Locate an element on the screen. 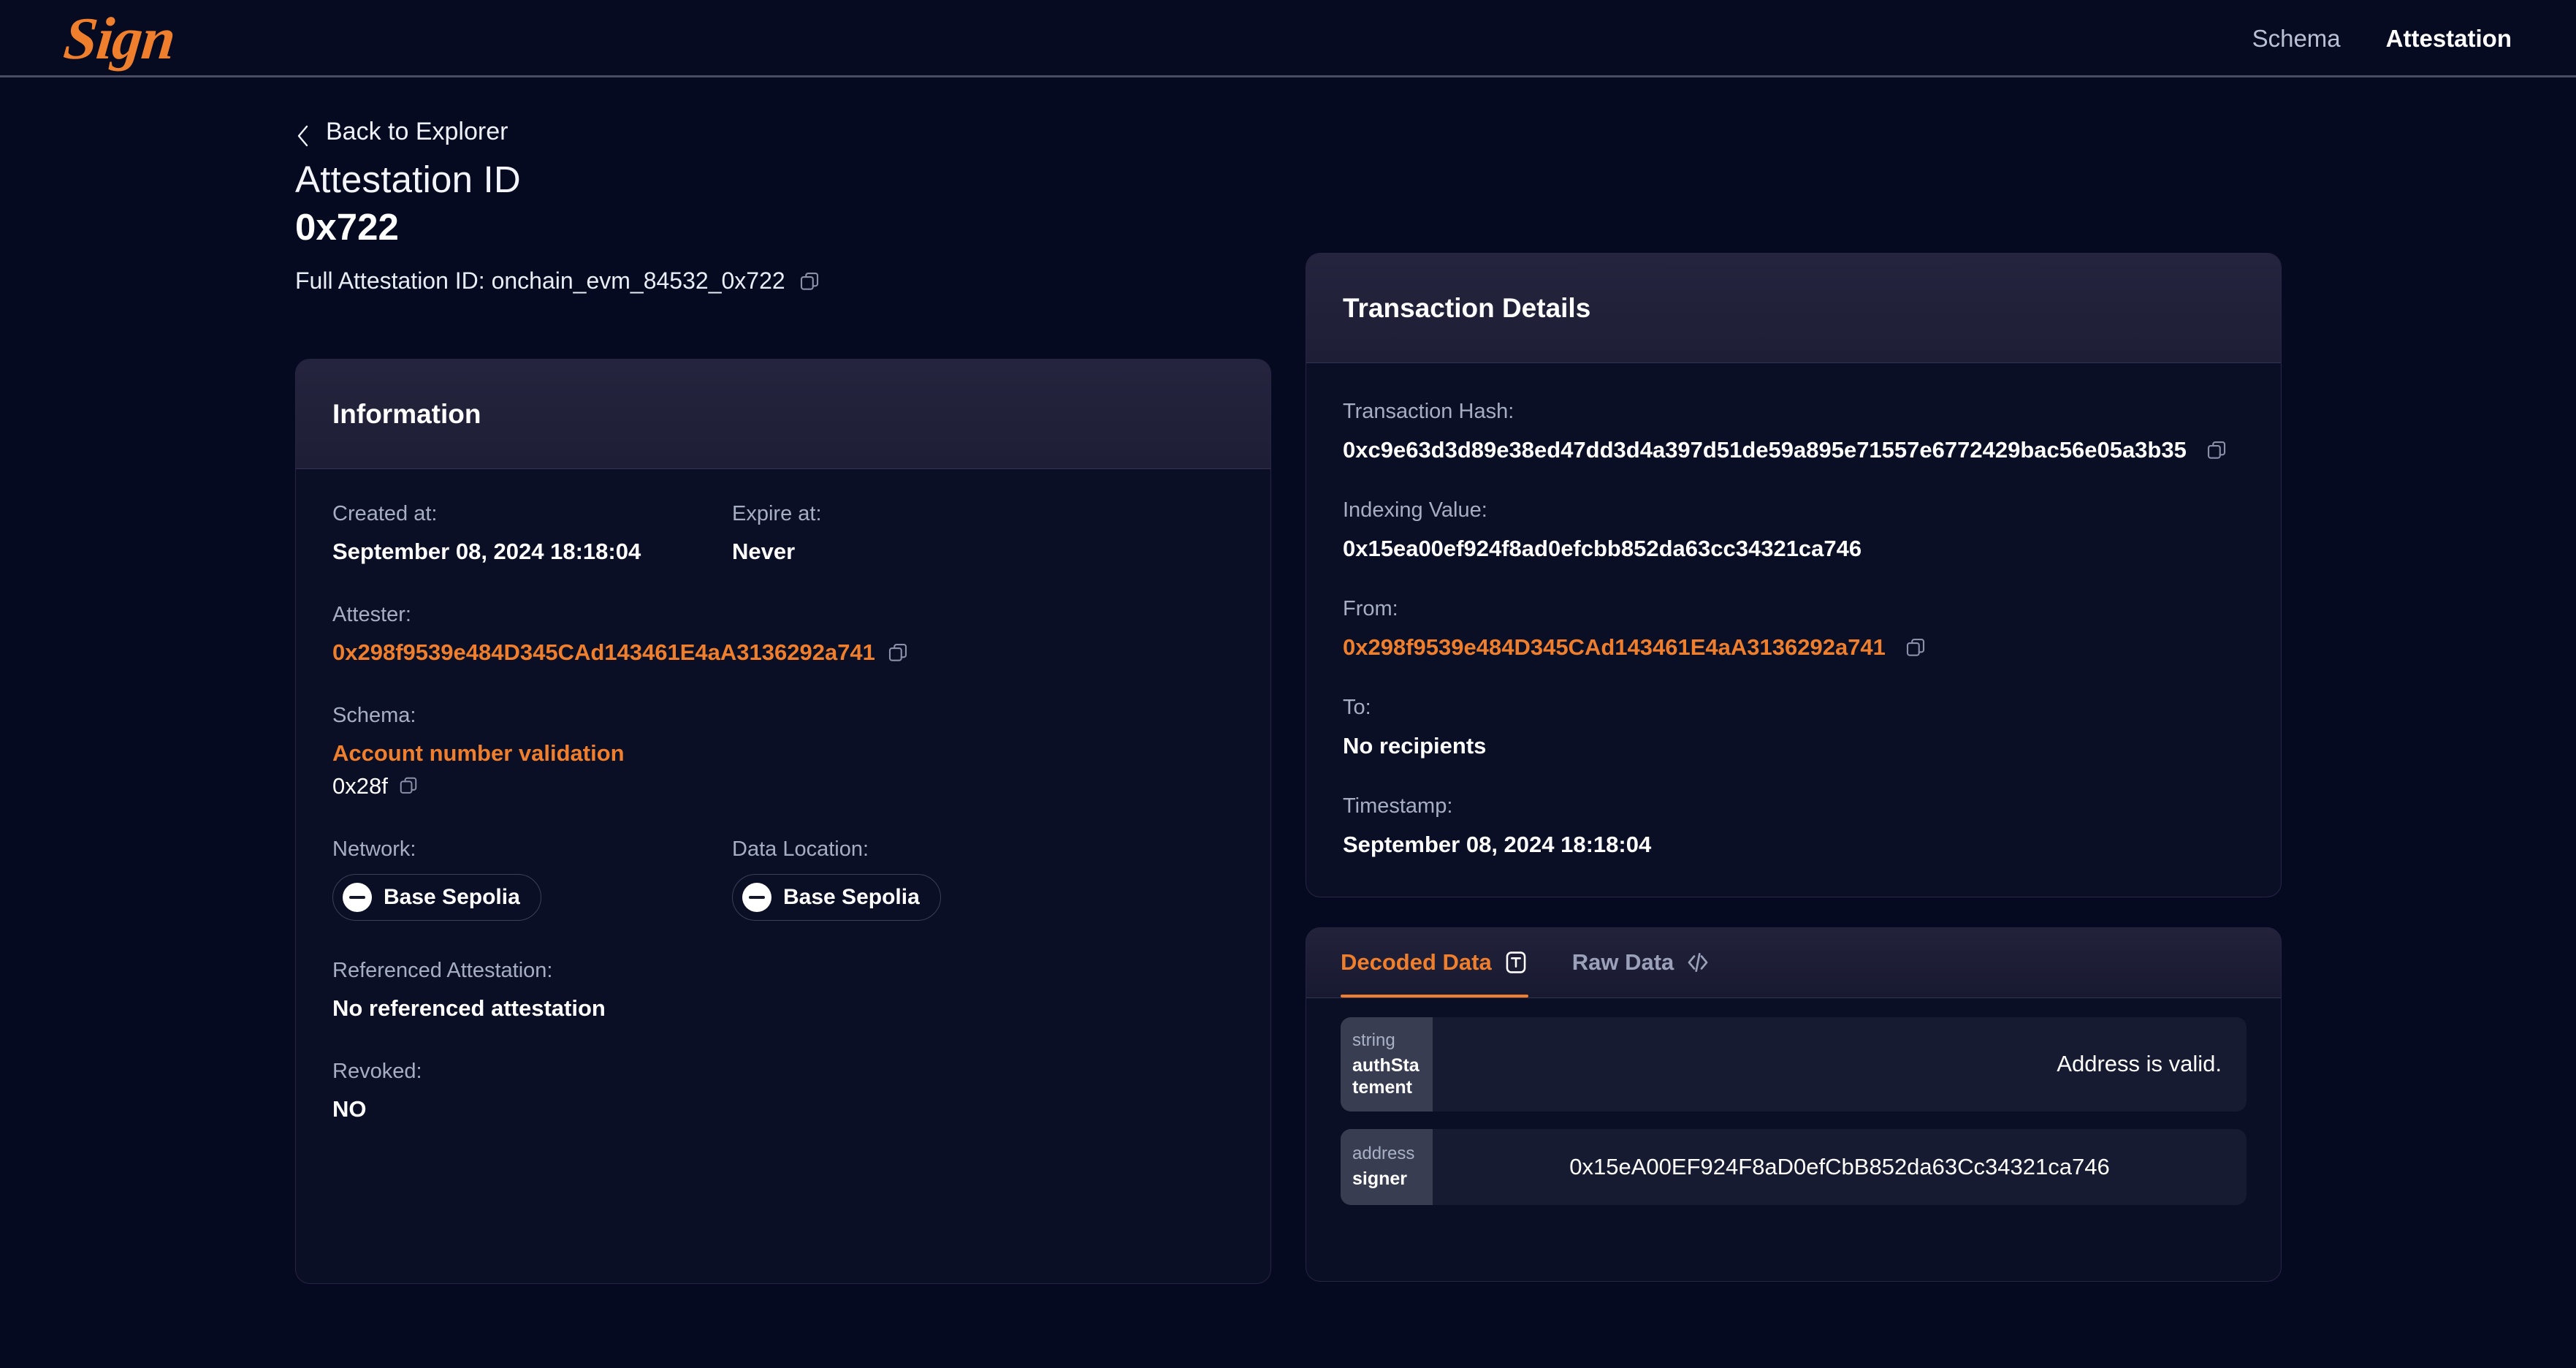  information-card-header: Information is located at coordinates (783, 414).